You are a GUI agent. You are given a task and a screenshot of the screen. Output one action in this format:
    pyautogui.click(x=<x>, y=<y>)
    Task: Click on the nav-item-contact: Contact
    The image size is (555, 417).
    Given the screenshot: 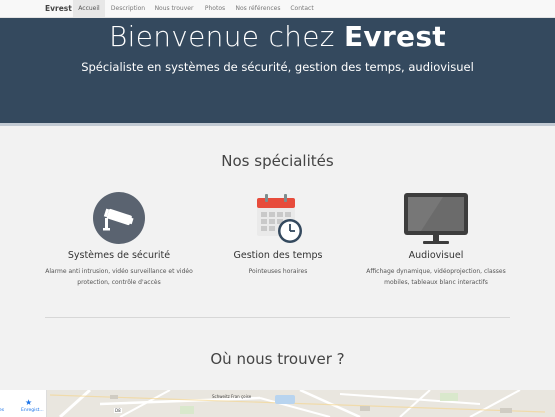 What is the action you would take?
    pyautogui.click(x=302, y=8)
    